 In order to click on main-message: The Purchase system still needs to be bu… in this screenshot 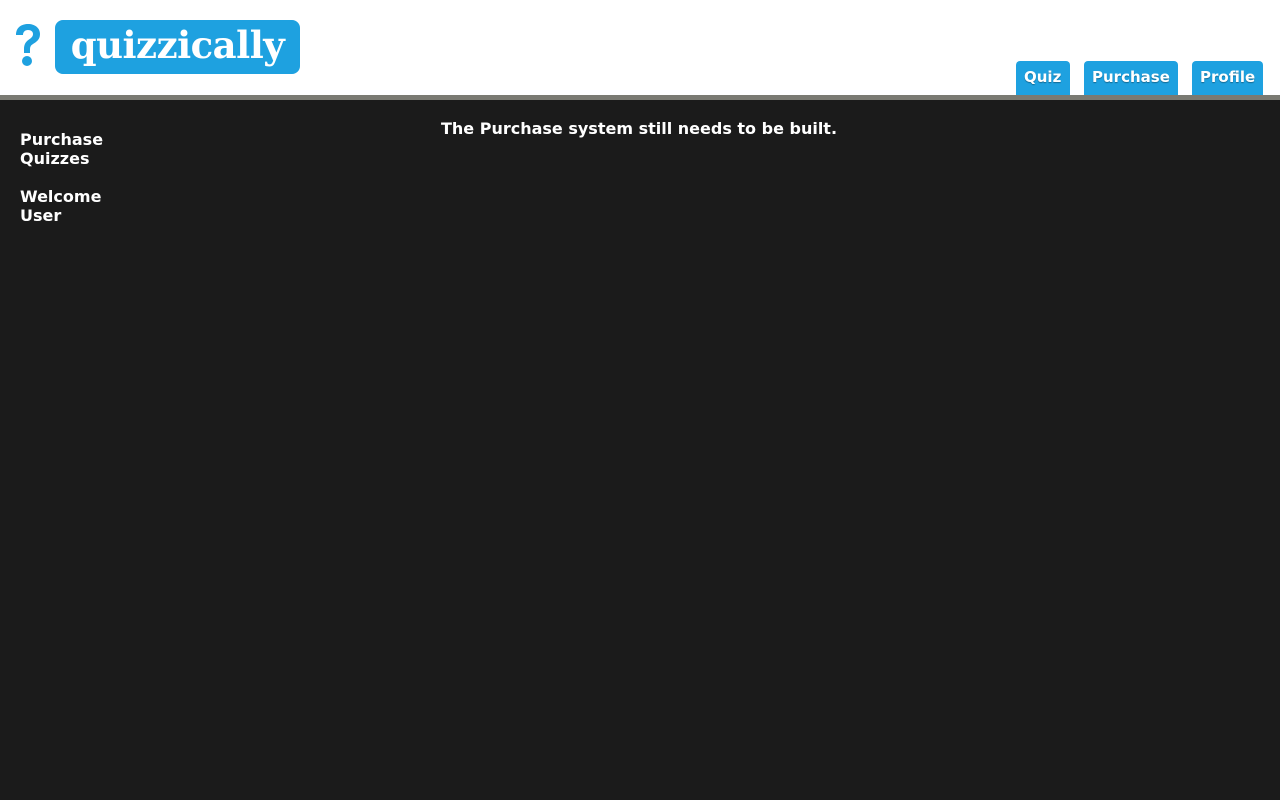, I will do `click(639, 128)`.